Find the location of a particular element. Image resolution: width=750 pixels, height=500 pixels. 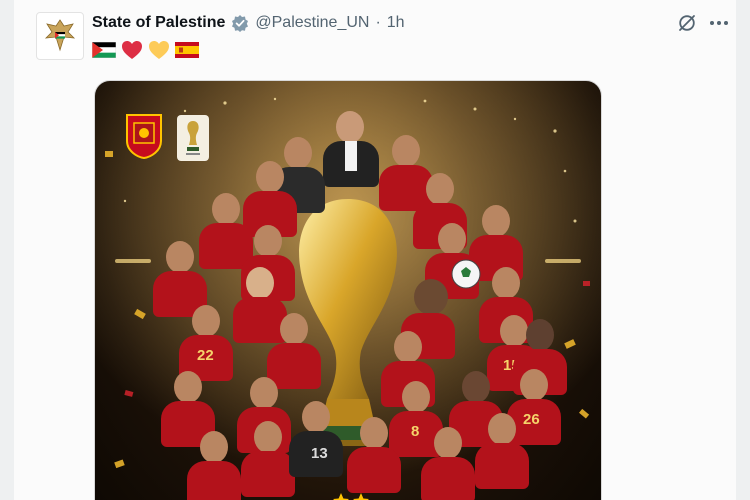

author-avatar is located at coordinates (60, 36).